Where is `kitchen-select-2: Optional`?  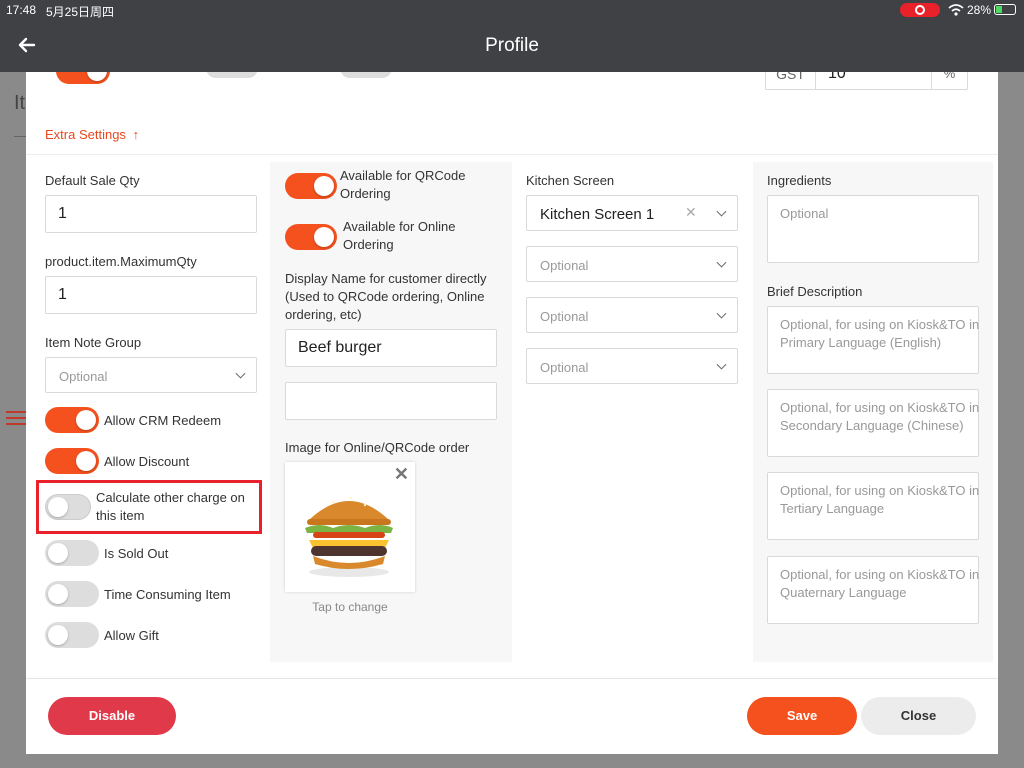 kitchen-select-2: Optional is located at coordinates (632, 264).